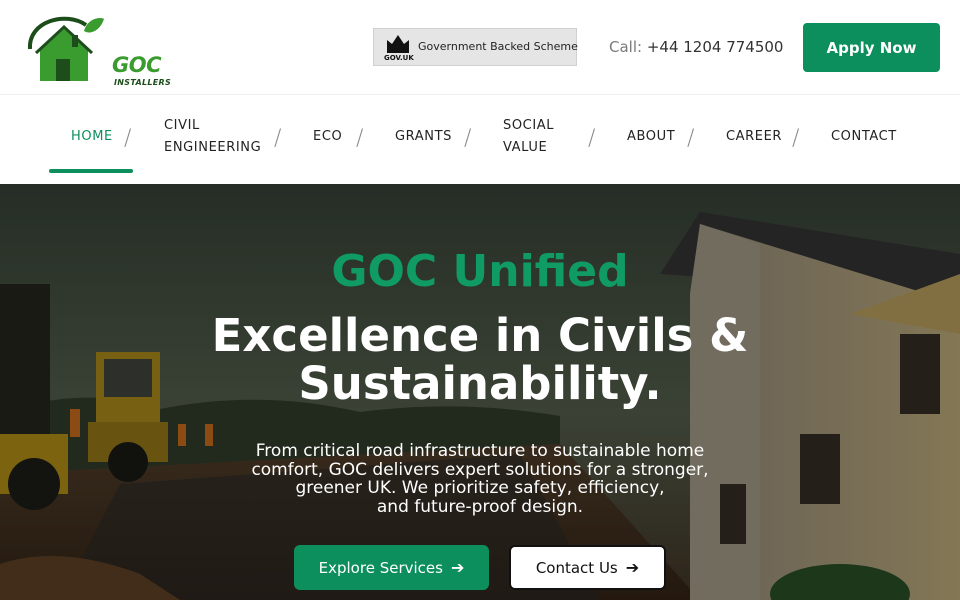  I want to click on logo-text: GOC, so click(137, 65).